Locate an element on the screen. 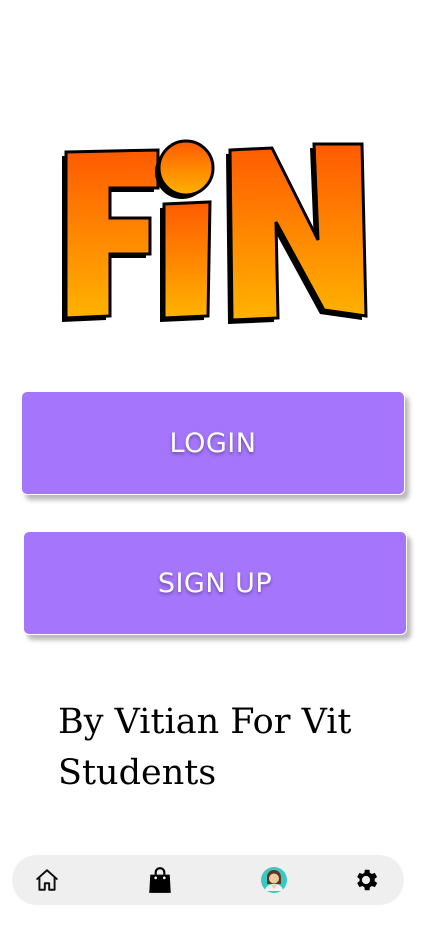 This screenshot has height=926, width=428. profile-avatar-icon is located at coordinates (274, 880).